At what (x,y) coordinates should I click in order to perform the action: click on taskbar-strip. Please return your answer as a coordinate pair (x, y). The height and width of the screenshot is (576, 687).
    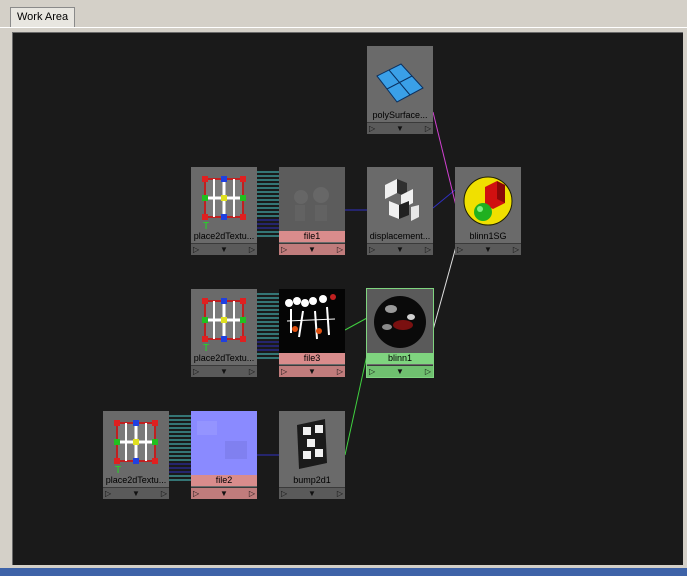
    Looking at the image, I should click on (343, 572).